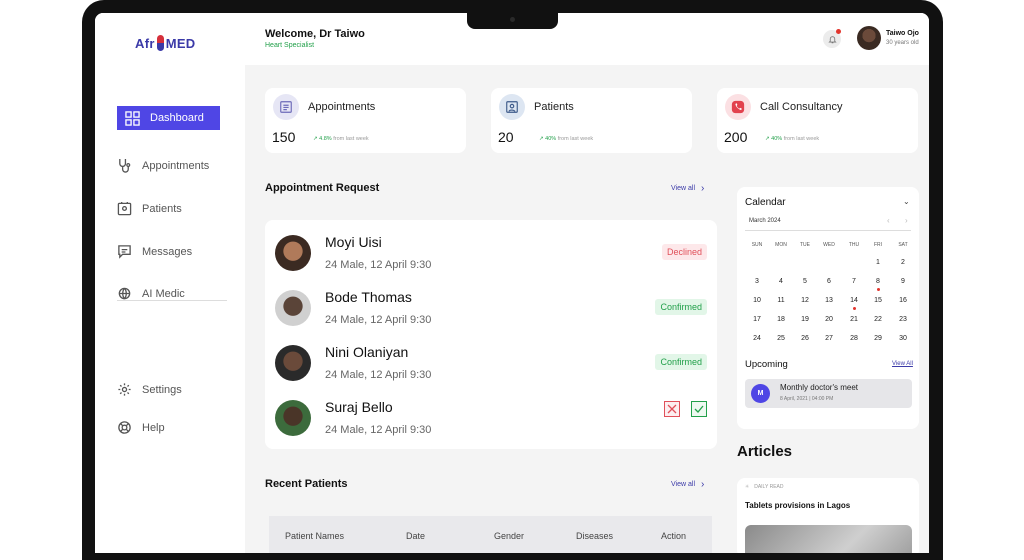 This screenshot has height=560, width=1024. Describe the element at coordinates (163, 293) in the screenshot. I see `sidebar-item-label: AI Medic` at that location.